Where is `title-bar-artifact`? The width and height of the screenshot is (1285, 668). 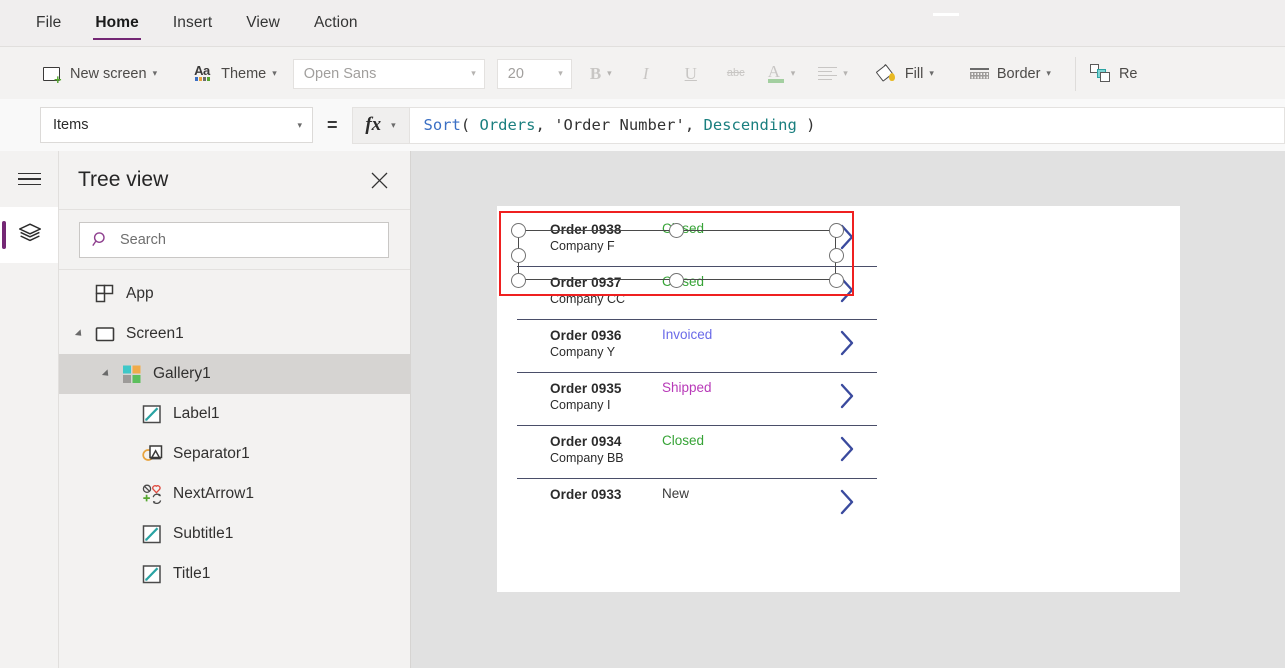 title-bar-artifact is located at coordinates (946, 14).